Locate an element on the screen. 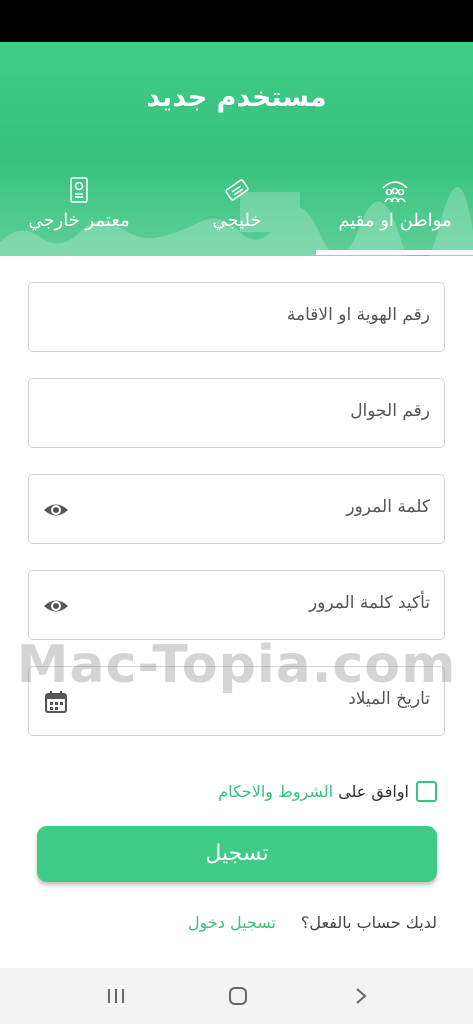 This screenshot has width=473, height=1024. phone-input: رقم الجوال is located at coordinates (236, 413).